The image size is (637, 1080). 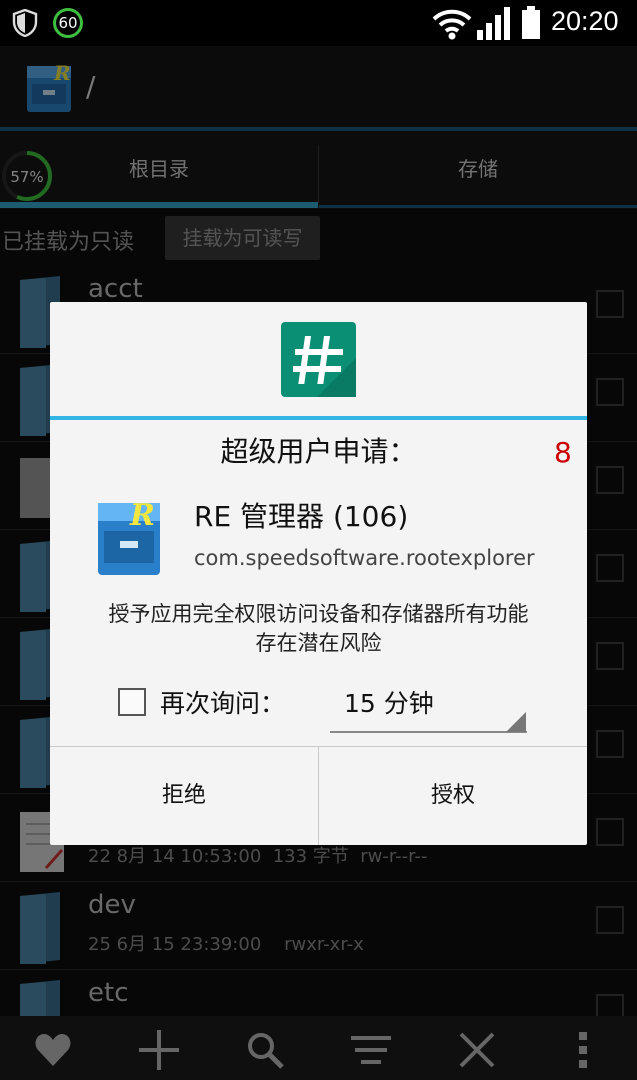 What do you see at coordinates (563, 452) in the screenshot?
I see `countdown-timer: 8` at bounding box center [563, 452].